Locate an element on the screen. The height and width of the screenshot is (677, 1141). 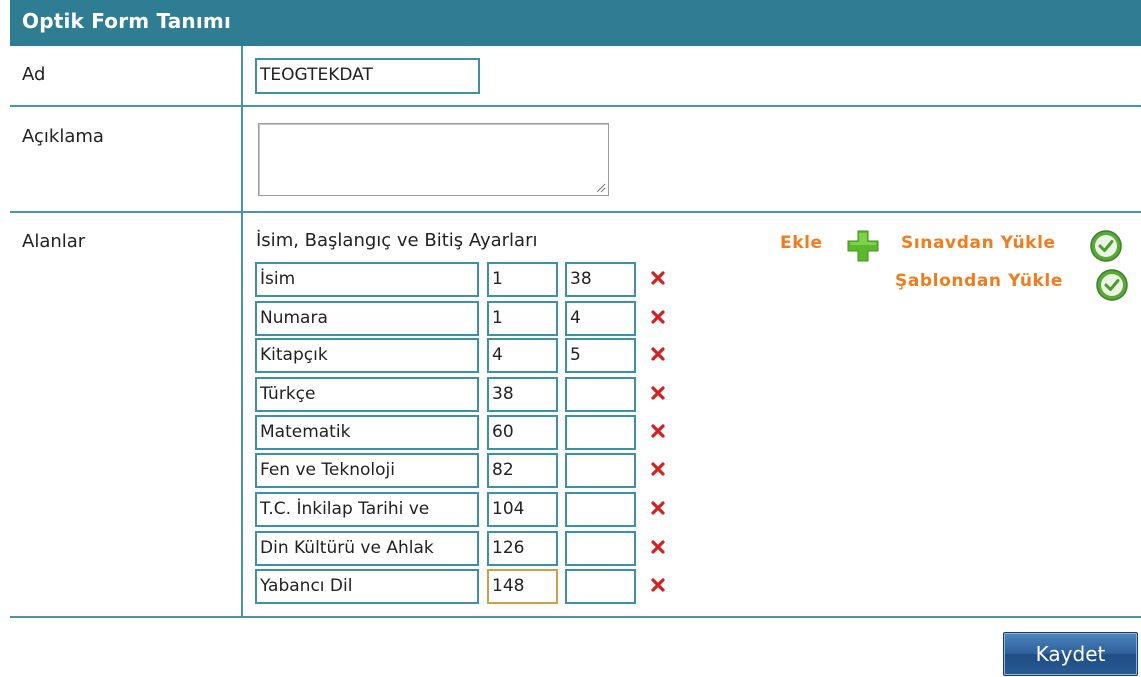
field-row: Matematik 60 is located at coordinates (465, 432).